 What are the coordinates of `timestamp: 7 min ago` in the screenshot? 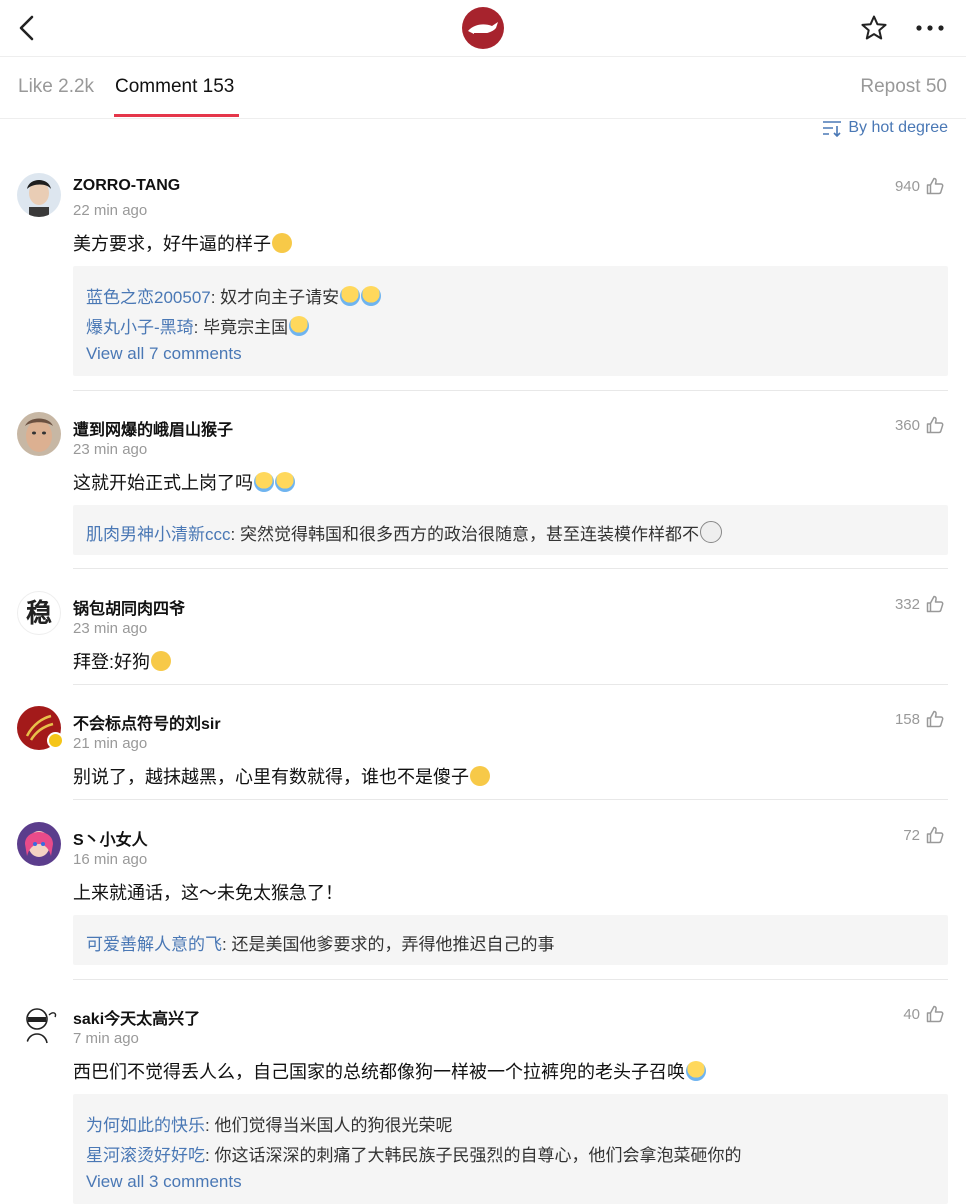 It's located at (106, 1038).